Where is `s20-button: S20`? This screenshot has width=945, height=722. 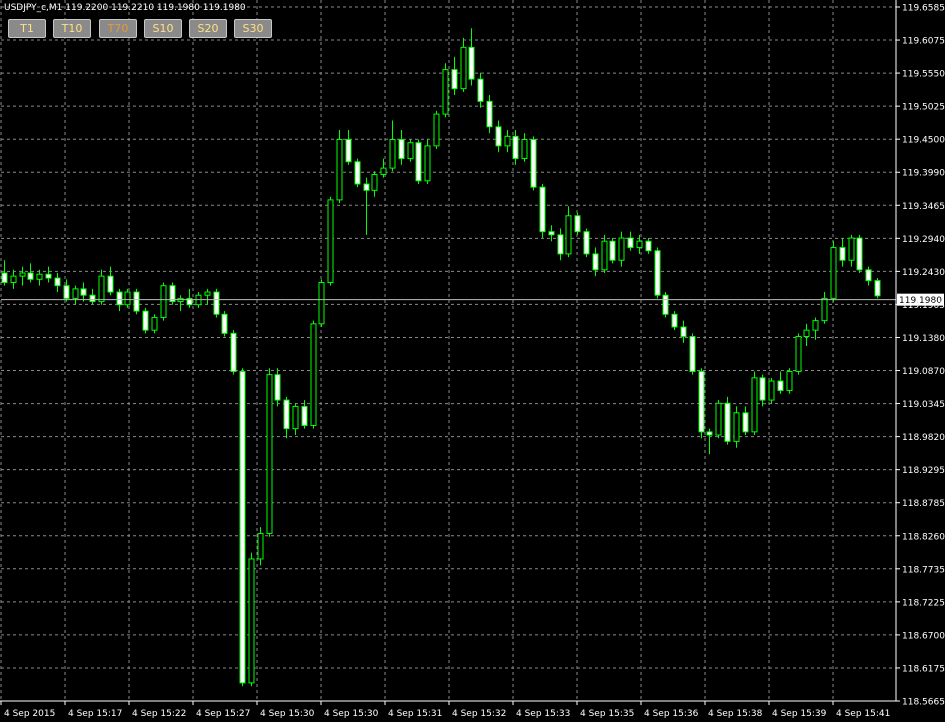 s20-button: S20 is located at coordinates (208, 28).